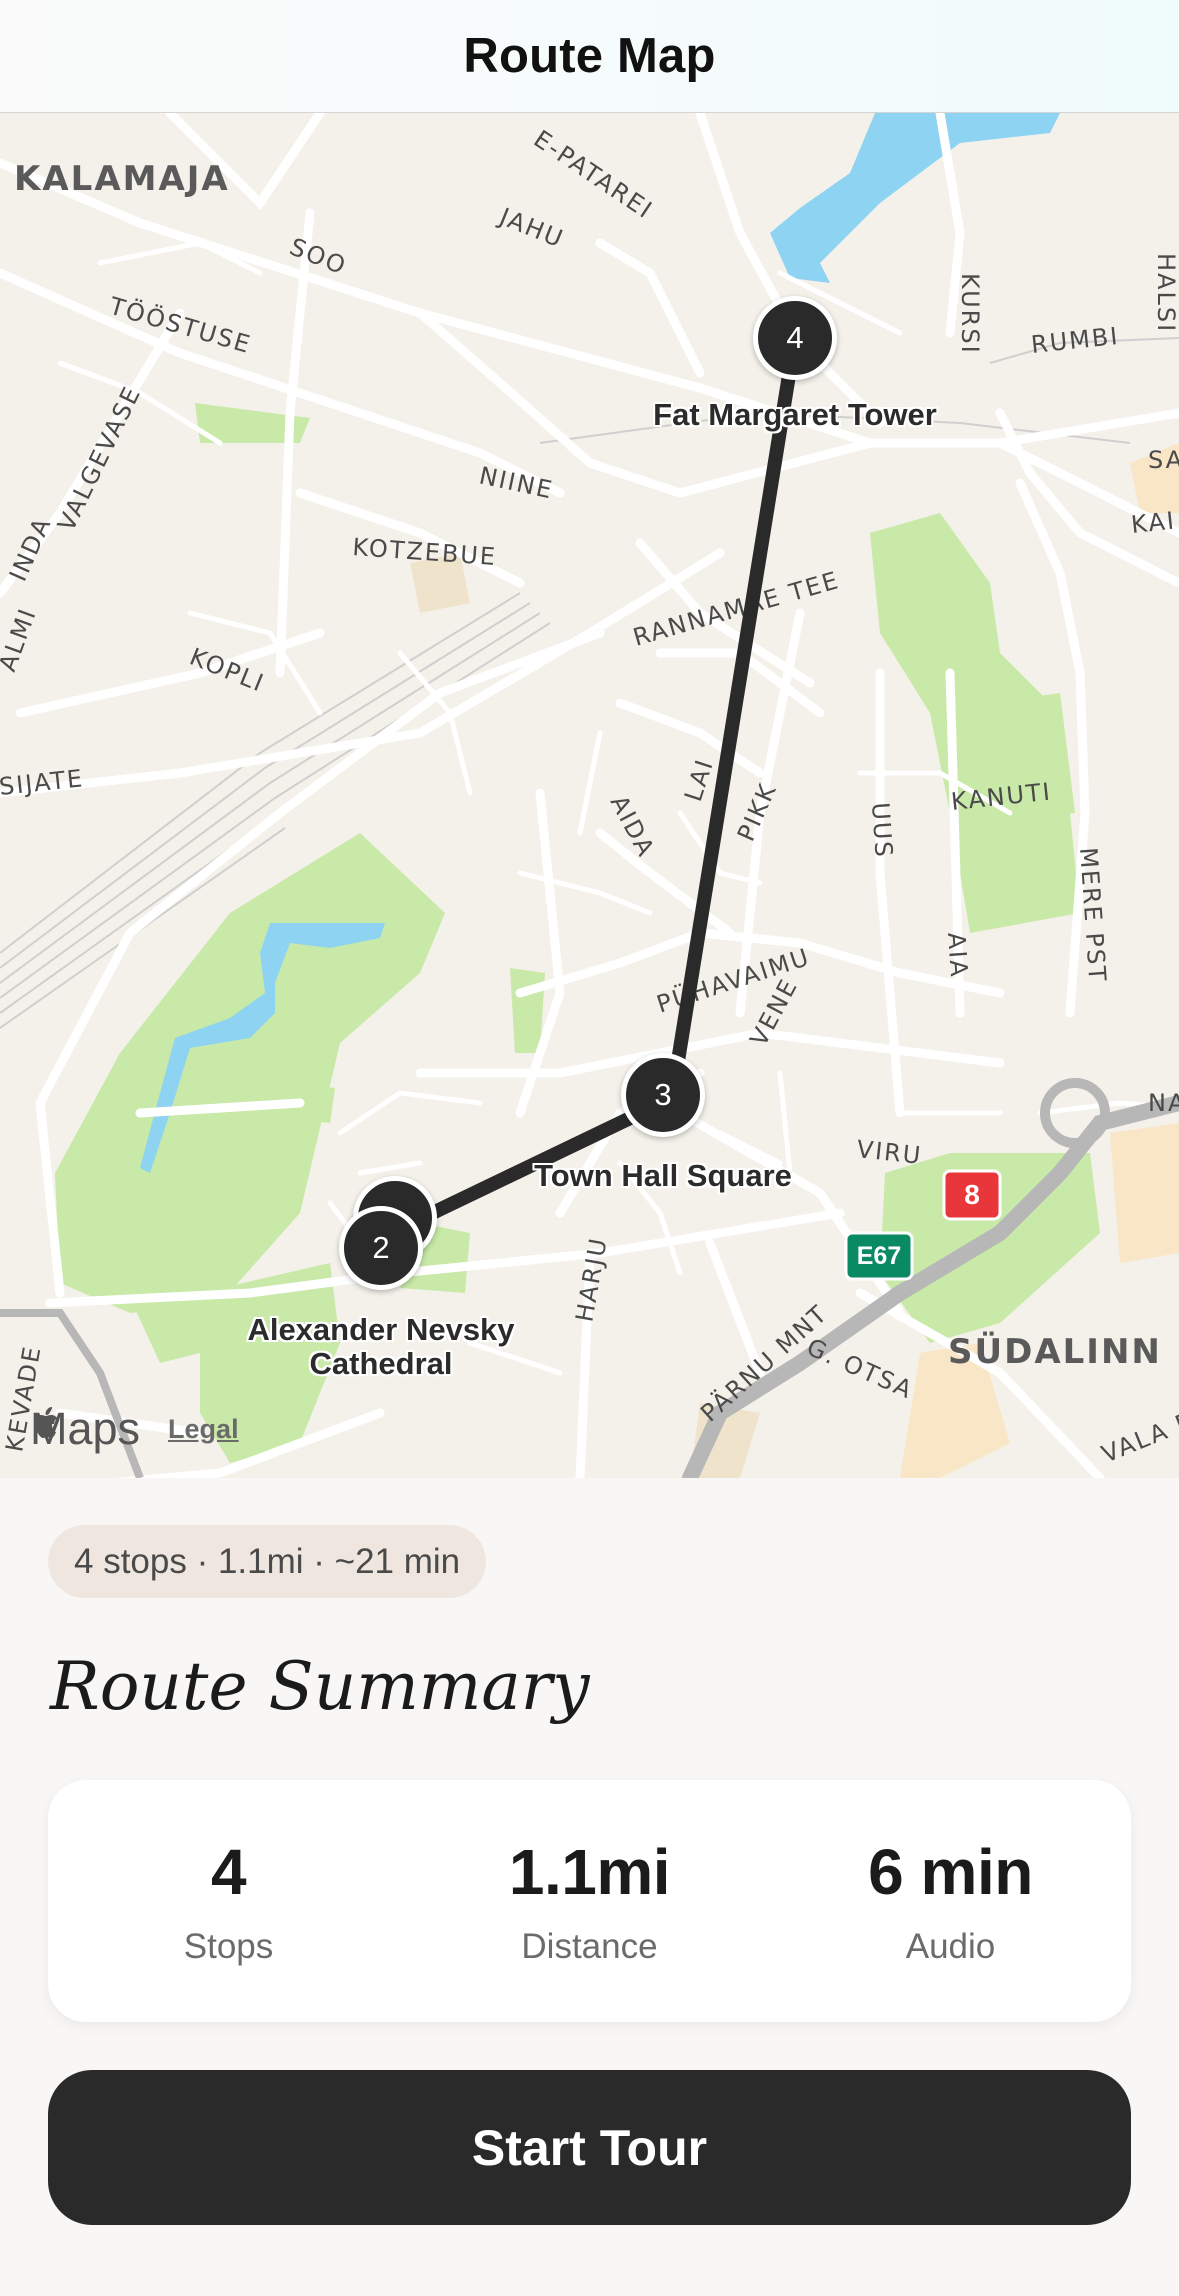  What do you see at coordinates (882, 830) in the screenshot?
I see `svg-text: UUS` at bounding box center [882, 830].